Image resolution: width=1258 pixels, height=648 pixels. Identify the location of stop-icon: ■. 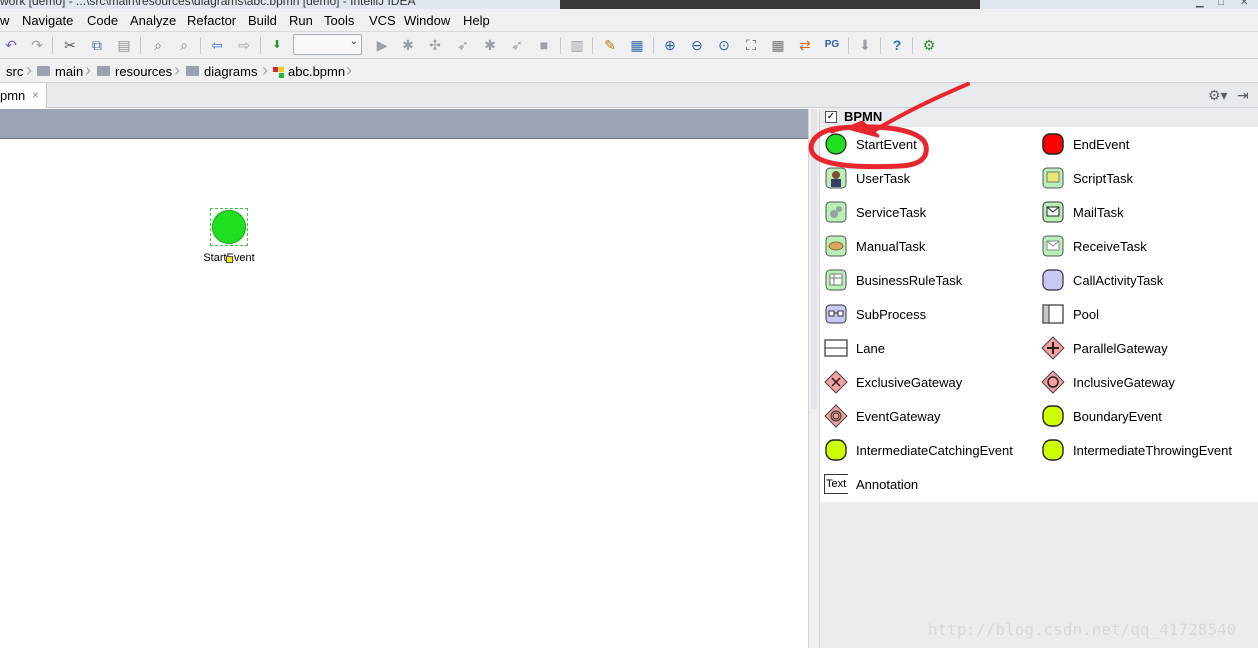
(544, 45).